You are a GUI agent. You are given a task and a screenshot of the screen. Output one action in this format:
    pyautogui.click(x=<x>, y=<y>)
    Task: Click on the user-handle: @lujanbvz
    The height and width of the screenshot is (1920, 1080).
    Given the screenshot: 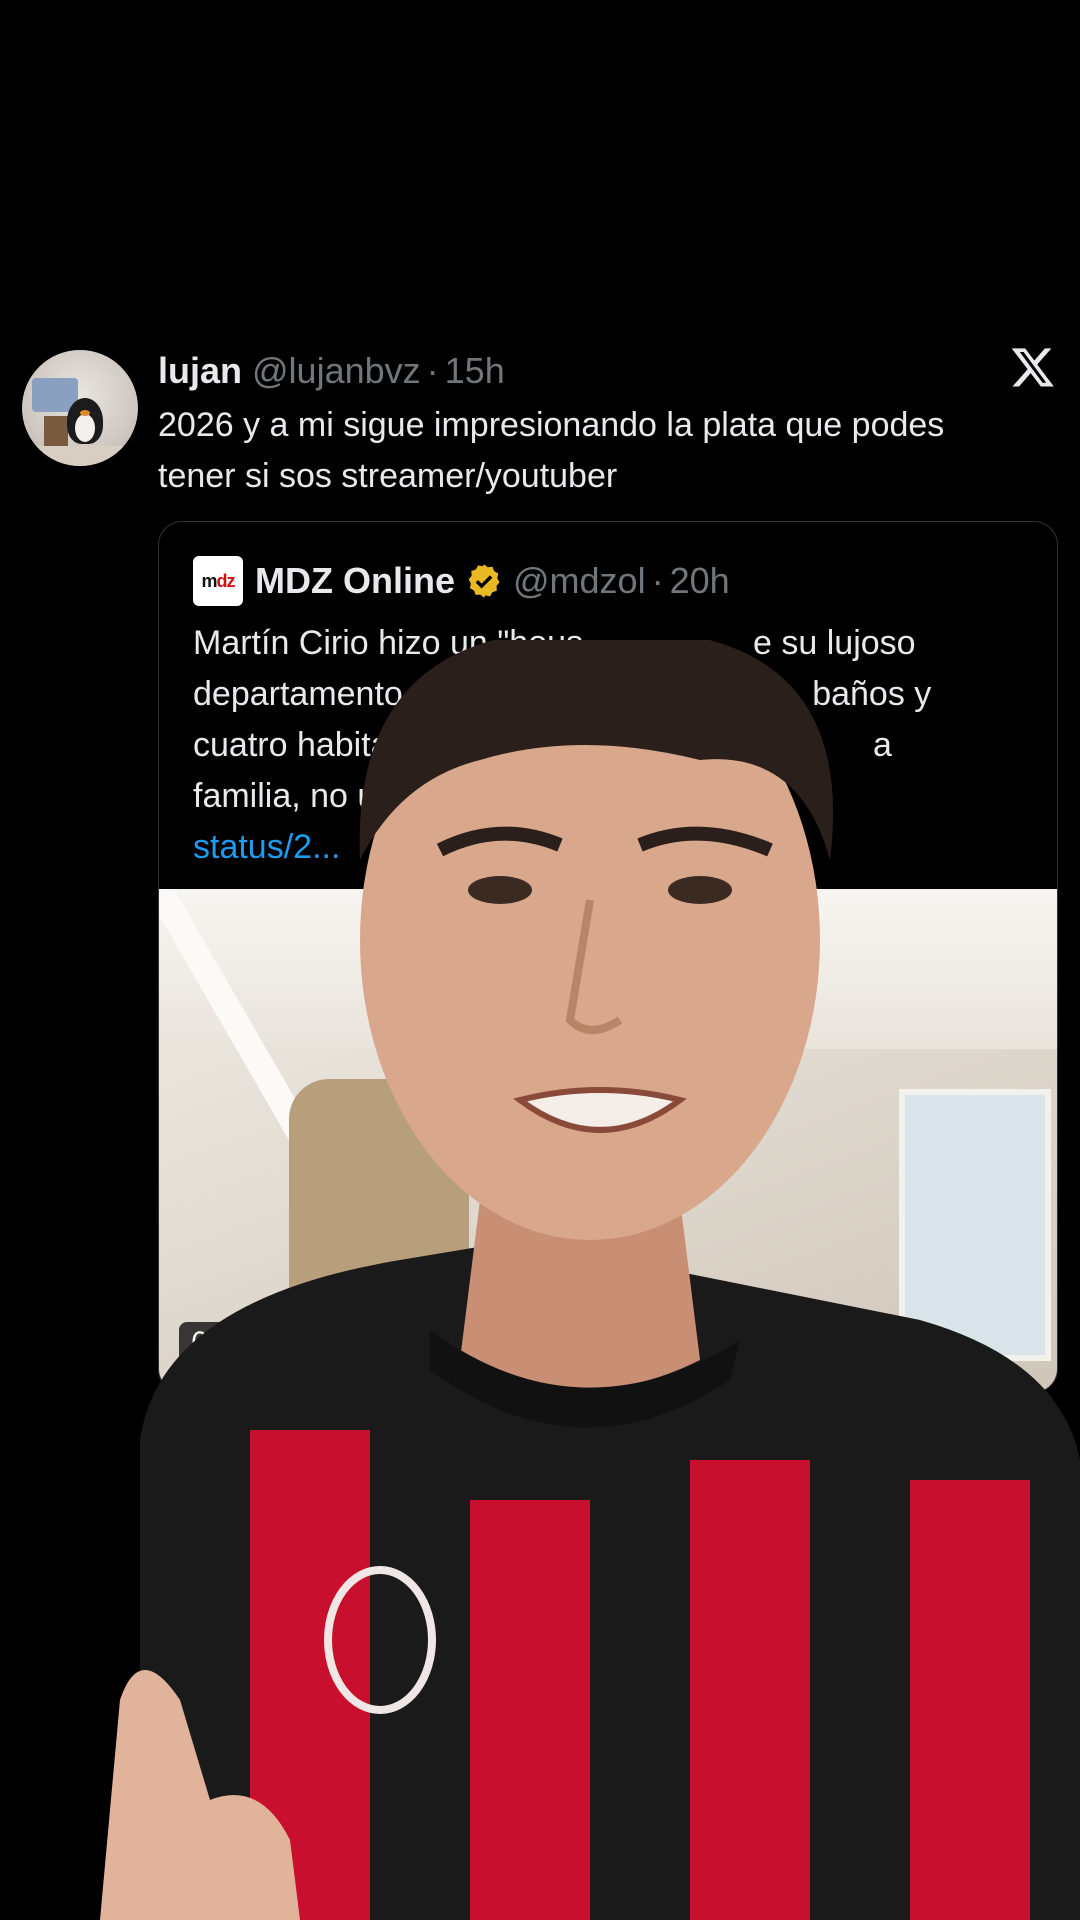 What is the action you would take?
    pyautogui.click(x=336, y=371)
    